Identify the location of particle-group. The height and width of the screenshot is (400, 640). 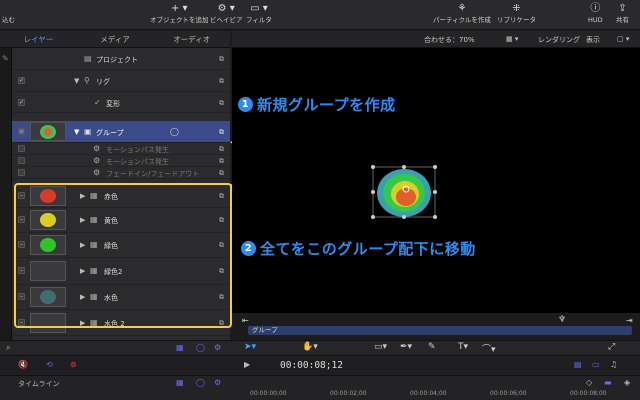
(405, 192).